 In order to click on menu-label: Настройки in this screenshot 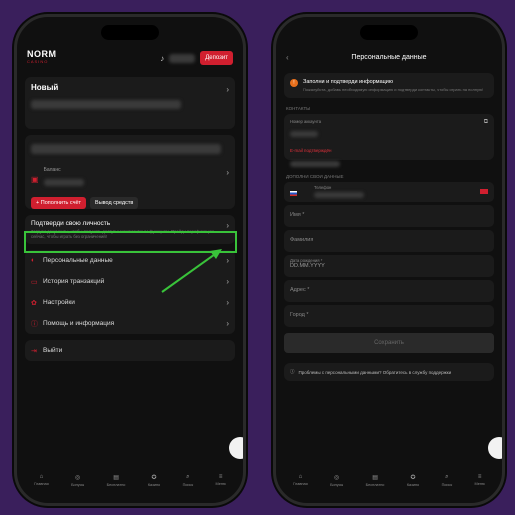, I will do `click(59, 302)`.